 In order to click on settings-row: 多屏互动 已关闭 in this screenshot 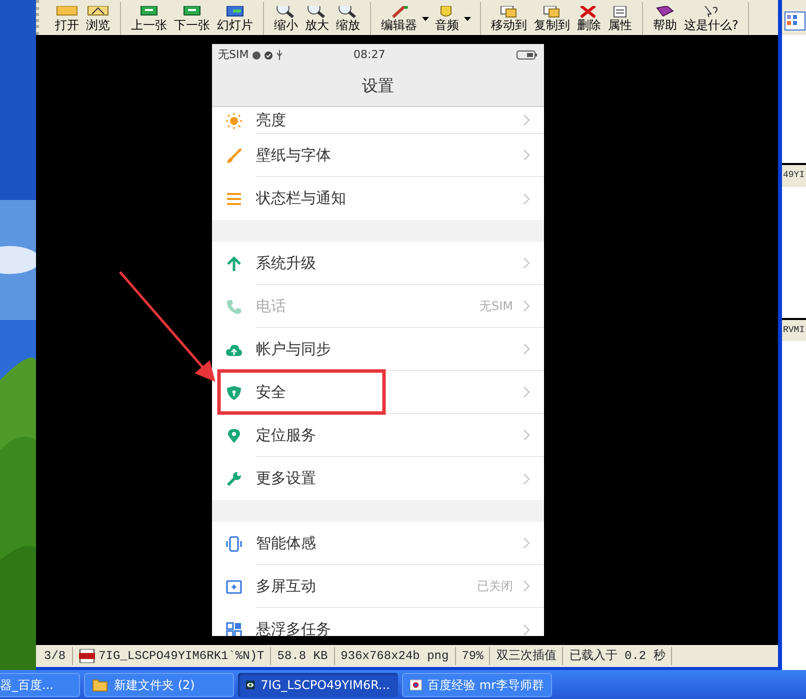, I will do `click(378, 586)`.